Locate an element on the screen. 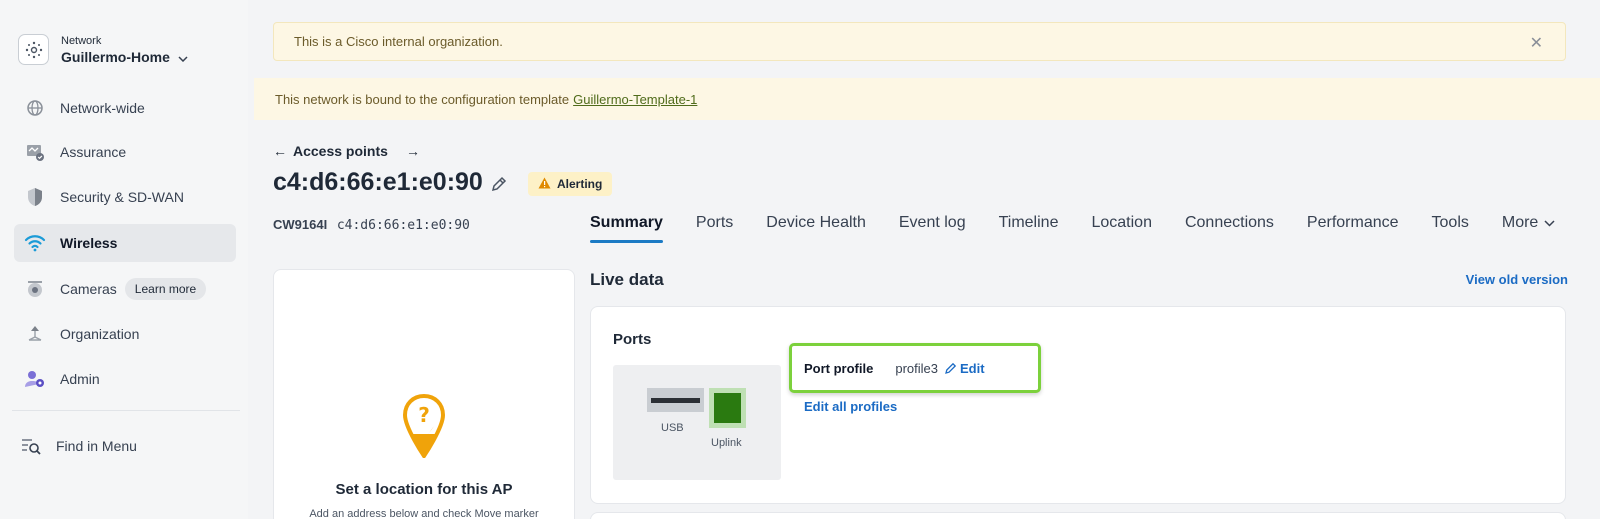  ports-title: Ports is located at coordinates (632, 339).